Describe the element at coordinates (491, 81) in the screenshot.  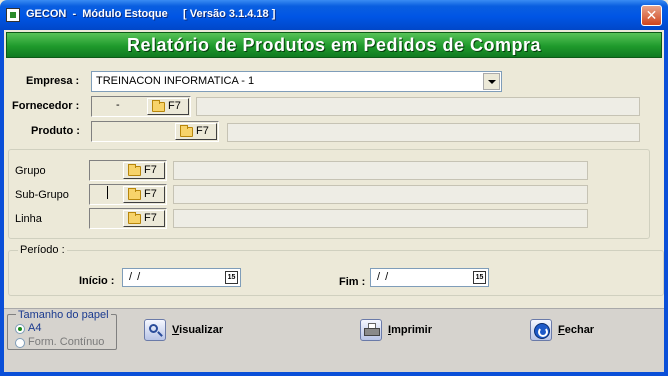
I see `chevron-down-icon` at that location.